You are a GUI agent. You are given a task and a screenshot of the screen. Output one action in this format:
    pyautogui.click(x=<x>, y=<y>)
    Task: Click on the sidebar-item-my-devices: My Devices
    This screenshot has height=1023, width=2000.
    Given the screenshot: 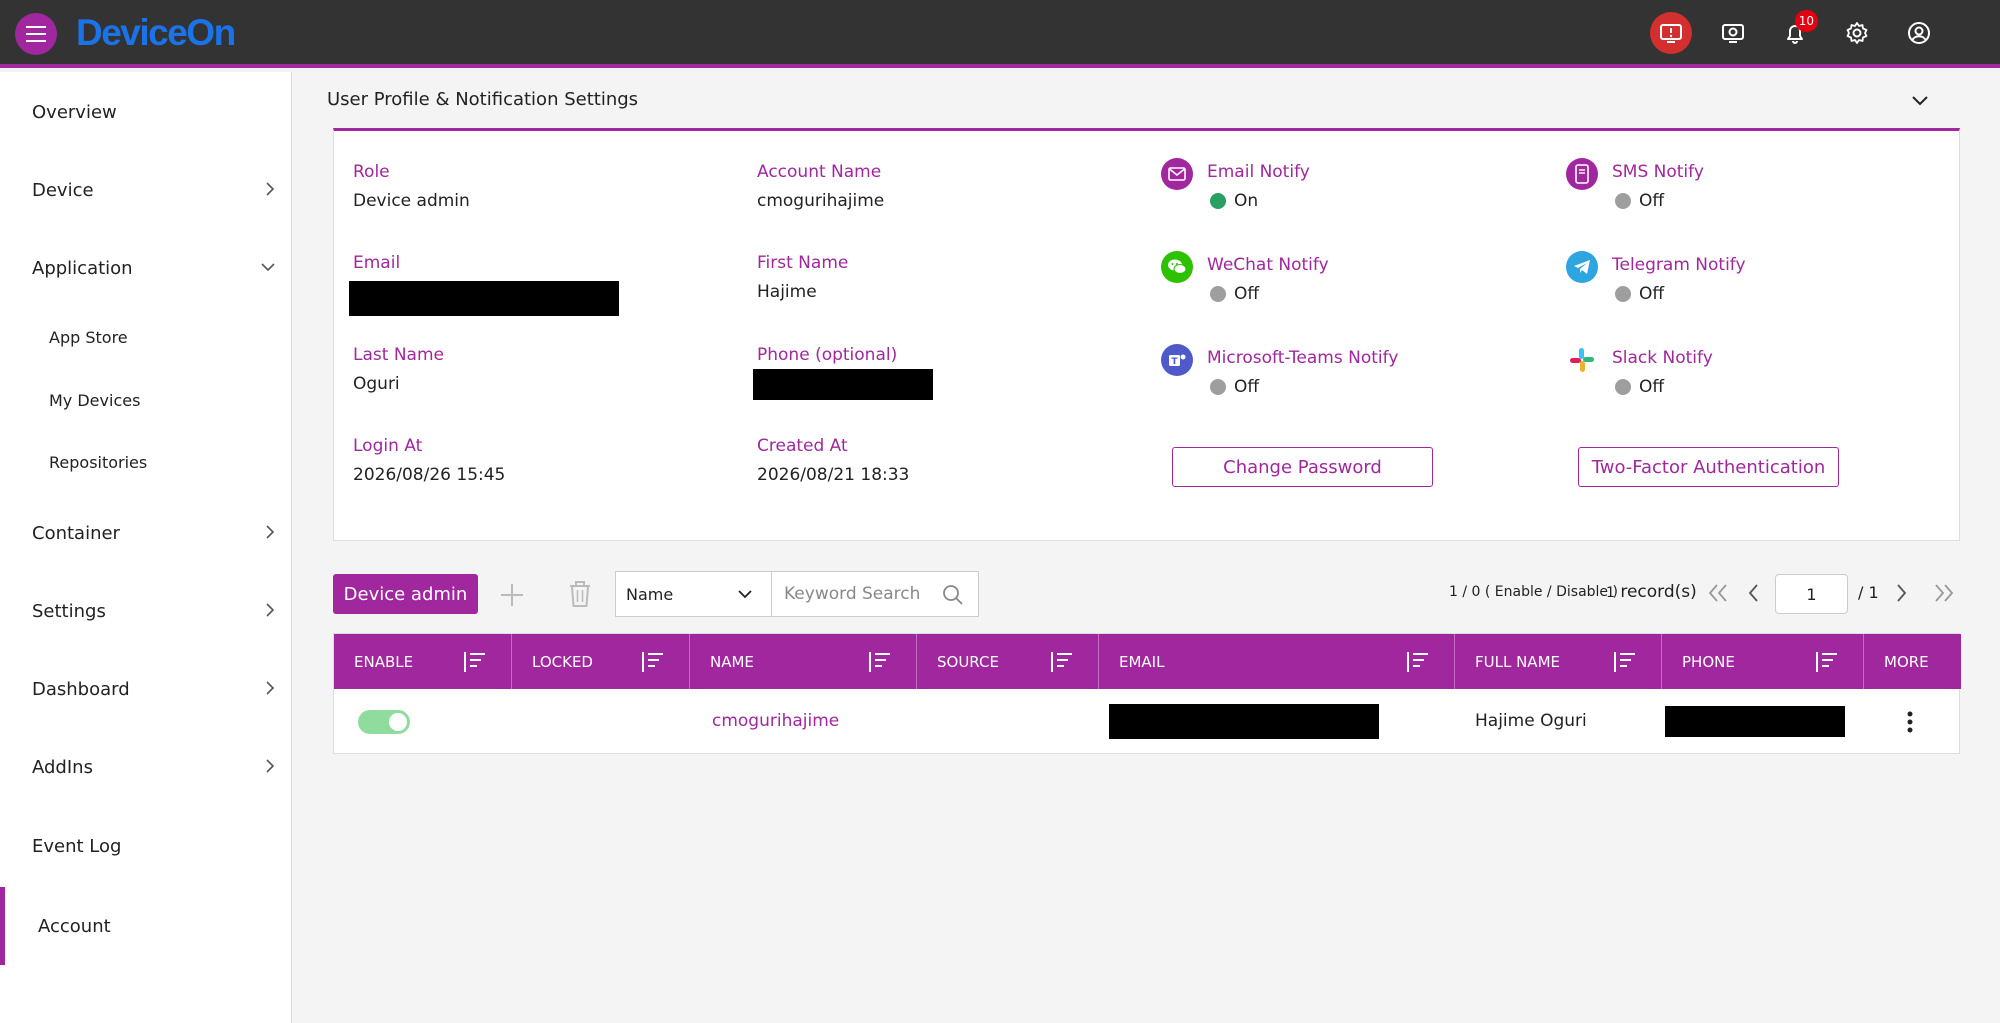 What is the action you would take?
    pyautogui.click(x=146, y=400)
    